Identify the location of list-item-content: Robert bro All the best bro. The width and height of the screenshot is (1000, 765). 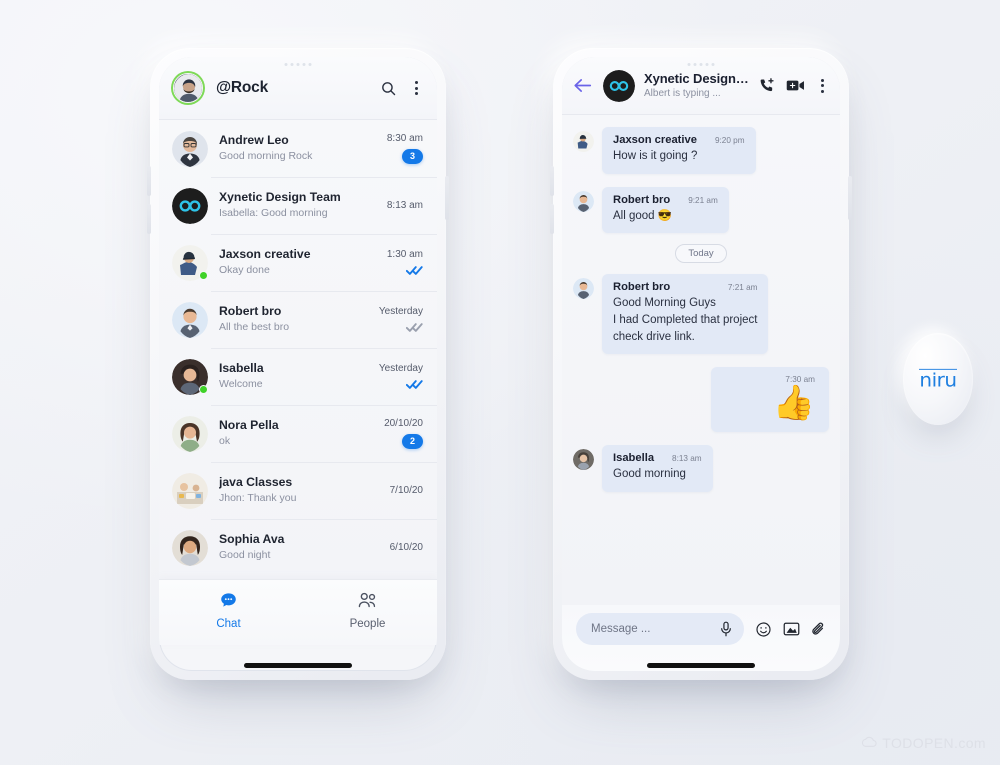
(289, 319).